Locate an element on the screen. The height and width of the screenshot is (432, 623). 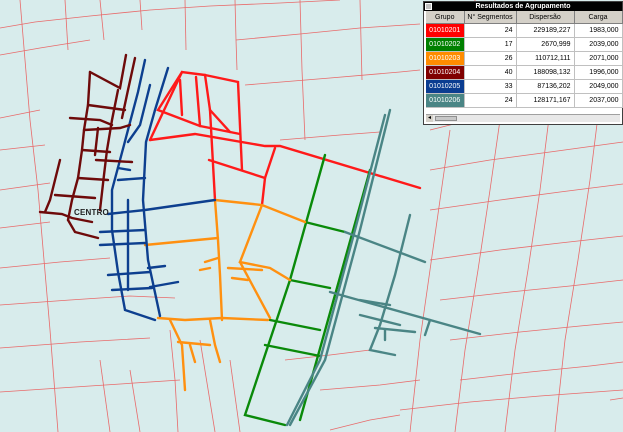
table-row: 01010203 26 110712,111 2071,000 is located at coordinates (524, 58).